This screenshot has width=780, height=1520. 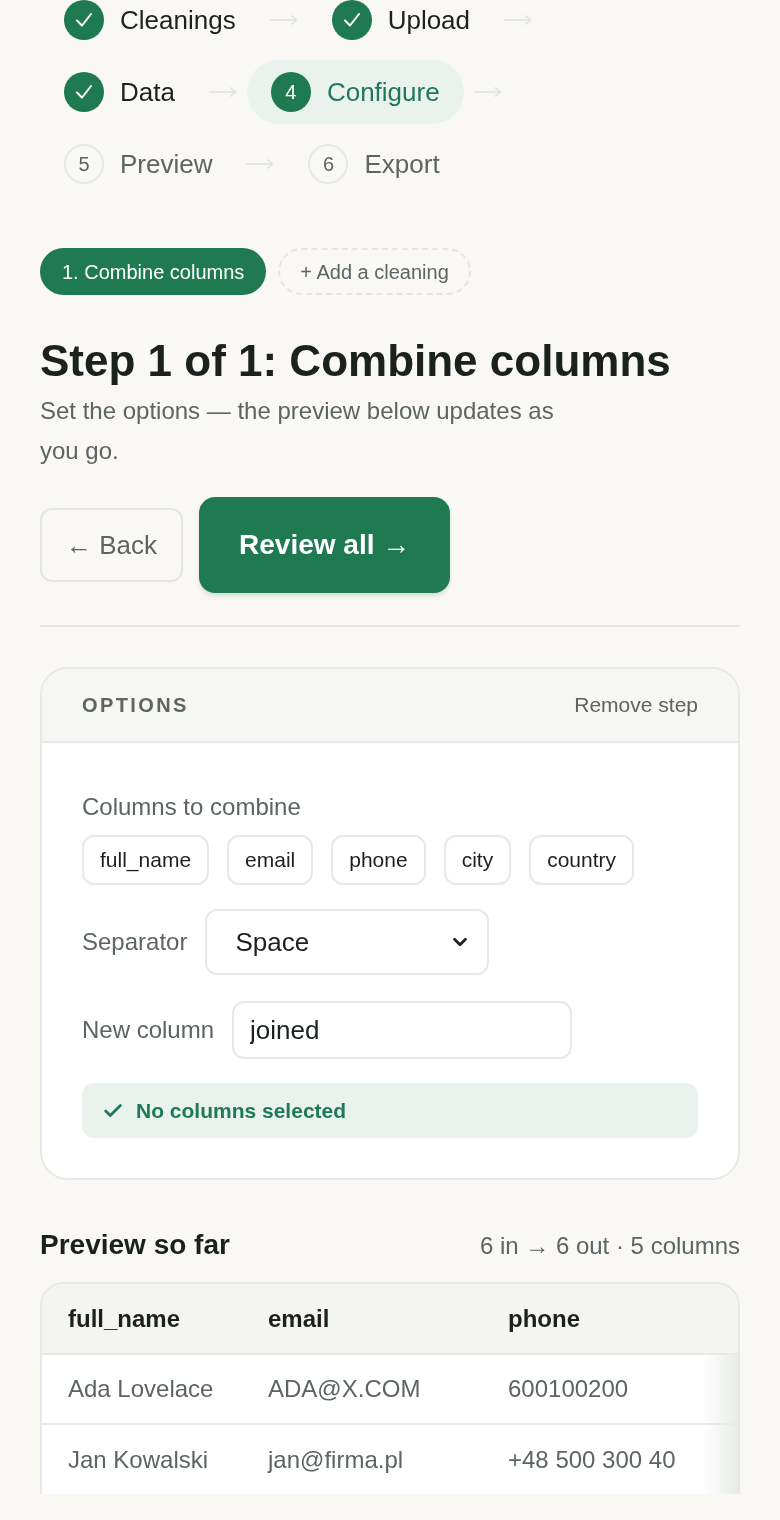 I want to click on column-header: full_name, so click(x=142, y=1319).